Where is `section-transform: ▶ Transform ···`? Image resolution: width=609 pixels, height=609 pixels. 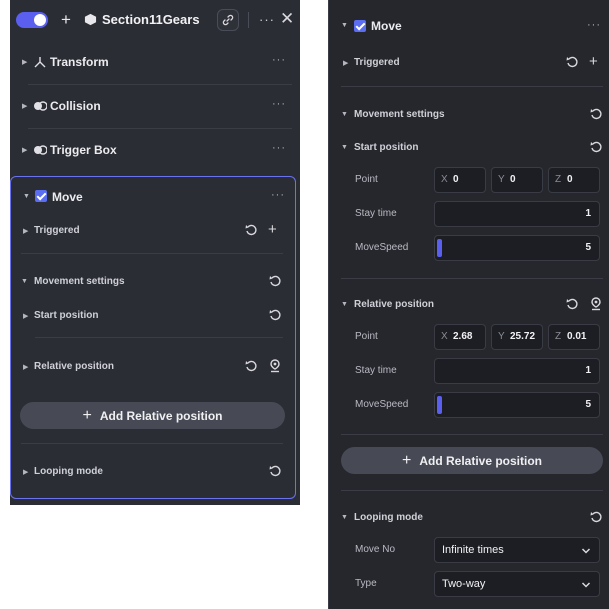
section-transform: ▶ Transform ··· is located at coordinates (155, 62).